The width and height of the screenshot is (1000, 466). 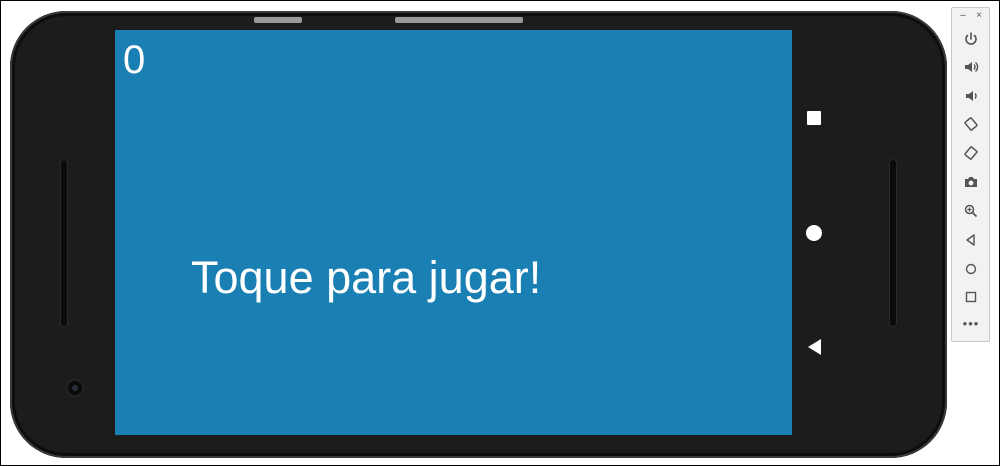 I want to click on triangle-back-icon, so click(x=814, y=347).